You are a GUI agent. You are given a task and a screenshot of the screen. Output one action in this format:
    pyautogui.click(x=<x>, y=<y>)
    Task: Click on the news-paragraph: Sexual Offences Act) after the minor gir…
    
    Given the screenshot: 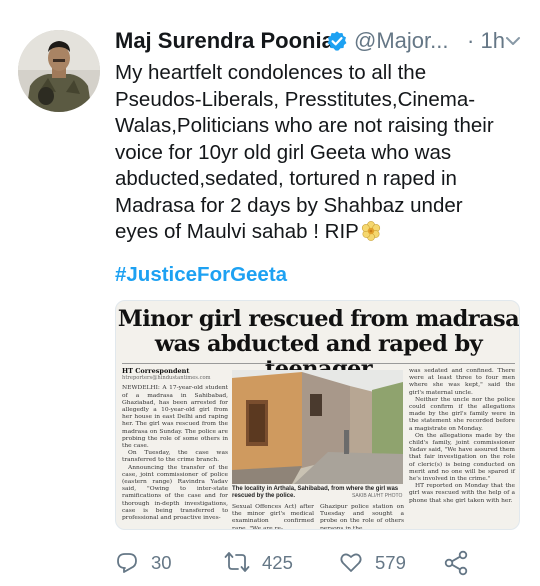 What is the action you would take?
    pyautogui.click(x=273, y=517)
    